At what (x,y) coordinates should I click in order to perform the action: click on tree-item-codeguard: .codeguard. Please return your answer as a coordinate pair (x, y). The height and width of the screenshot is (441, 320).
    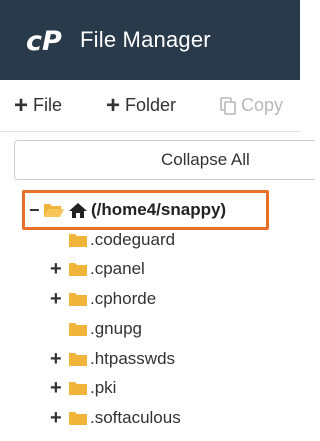
    Looking at the image, I should click on (150, 240).